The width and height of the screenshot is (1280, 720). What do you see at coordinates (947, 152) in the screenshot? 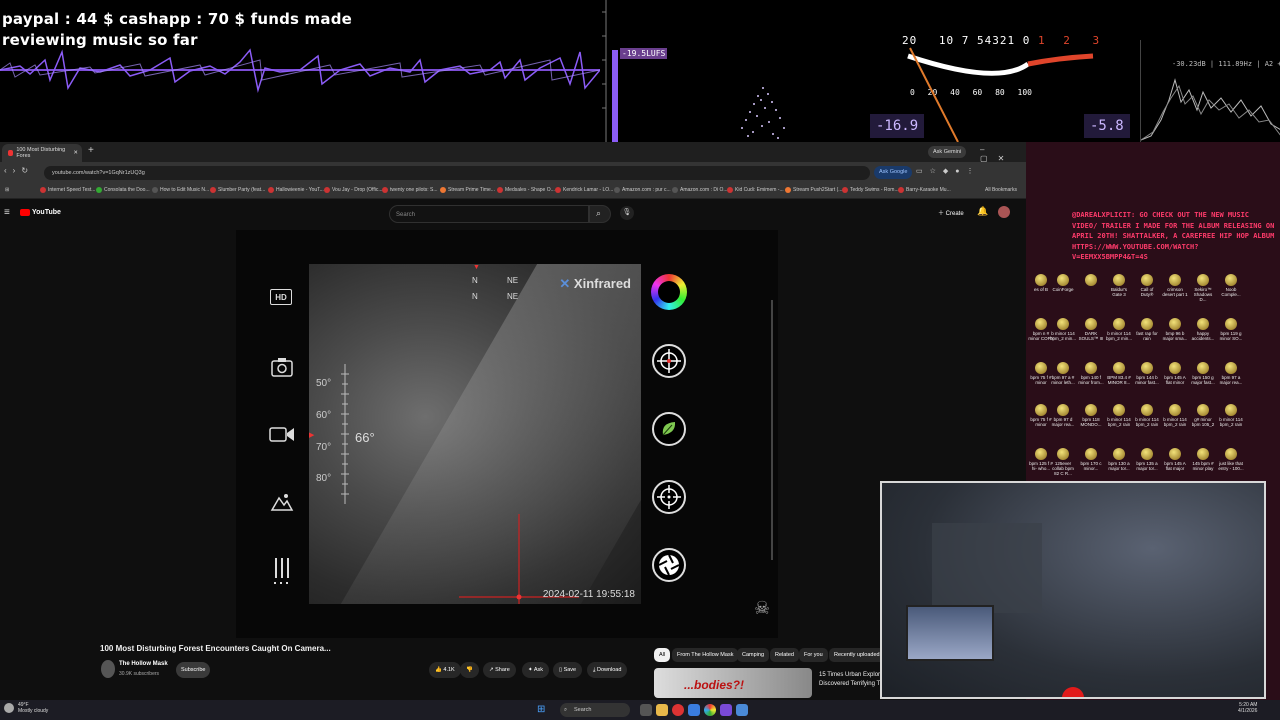
I see `ask-gemini-button: Ask Gemini` at bounding box center [947, 152].